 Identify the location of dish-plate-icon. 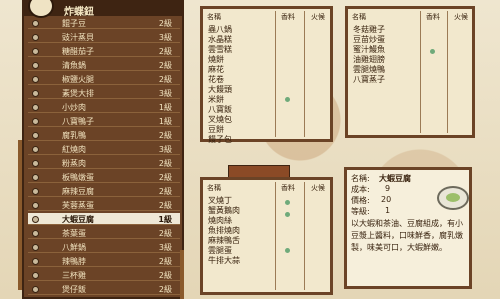
(453, 198).